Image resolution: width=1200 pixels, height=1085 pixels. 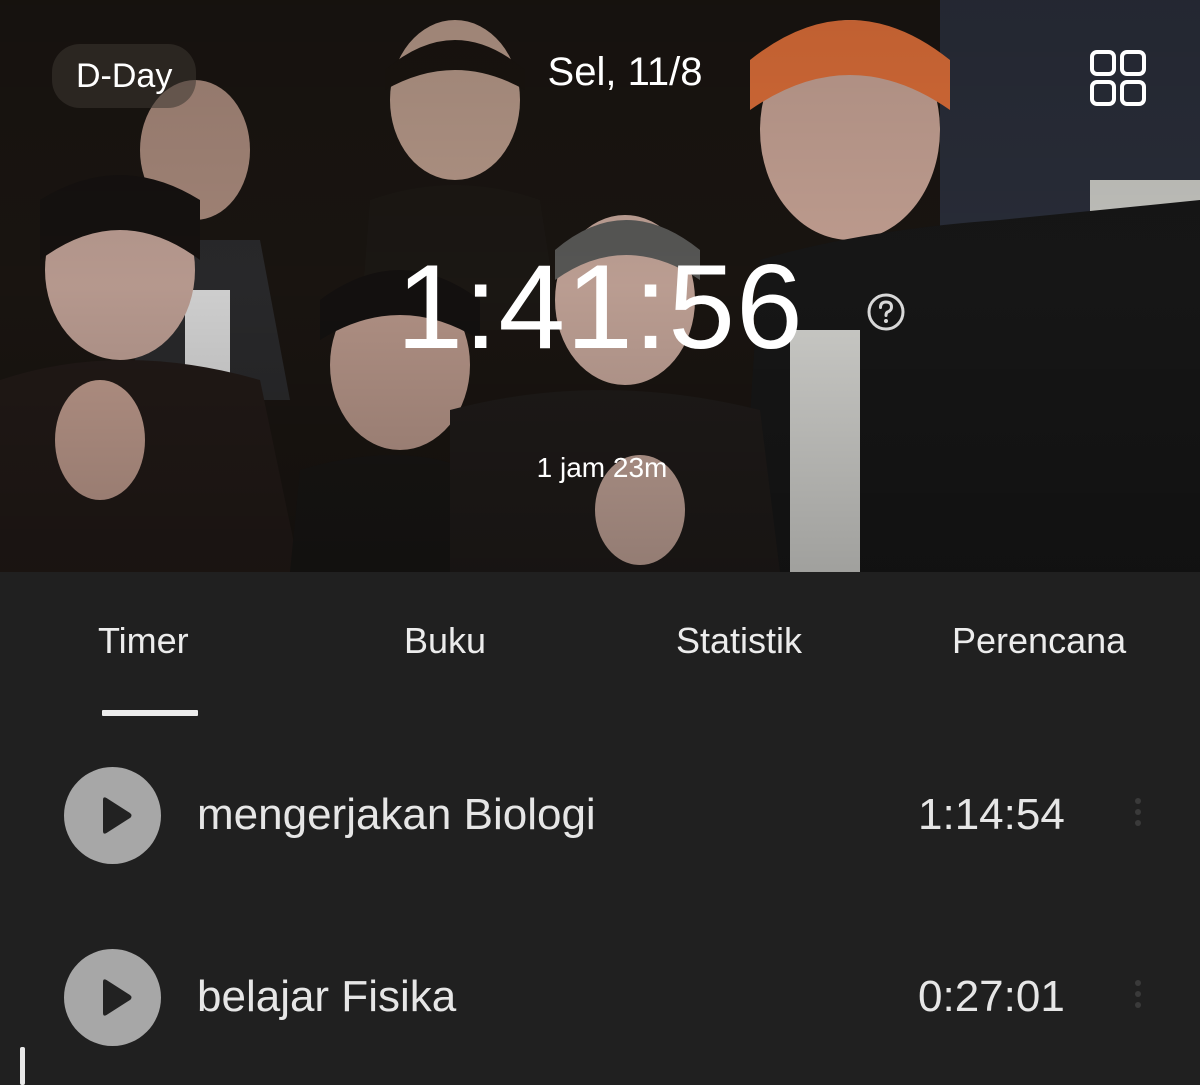 What do you see at coordinates (600, 647) in the screenshot?
I see `tab-bar: Timer Buku Statistik Perencana` at bounding box center [600, 647].